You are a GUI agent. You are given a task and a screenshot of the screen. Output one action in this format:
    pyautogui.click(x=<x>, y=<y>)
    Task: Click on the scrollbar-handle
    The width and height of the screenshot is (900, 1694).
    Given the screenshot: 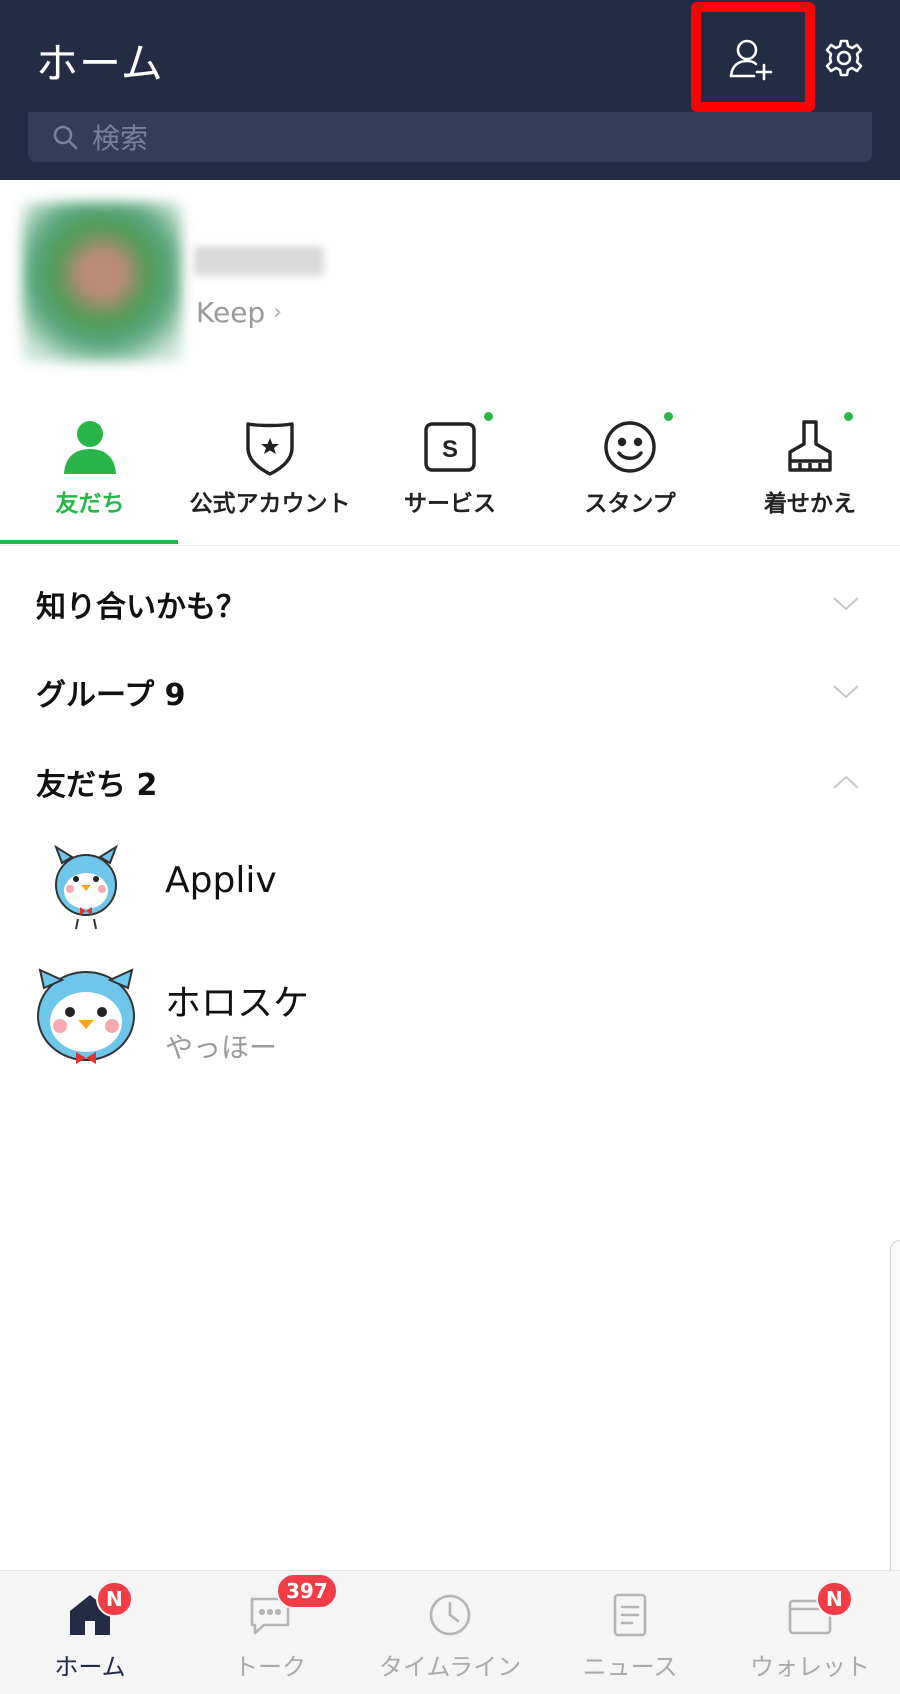 What is the action you would take?
    pyautogui.click(x=895, y=1420)
    